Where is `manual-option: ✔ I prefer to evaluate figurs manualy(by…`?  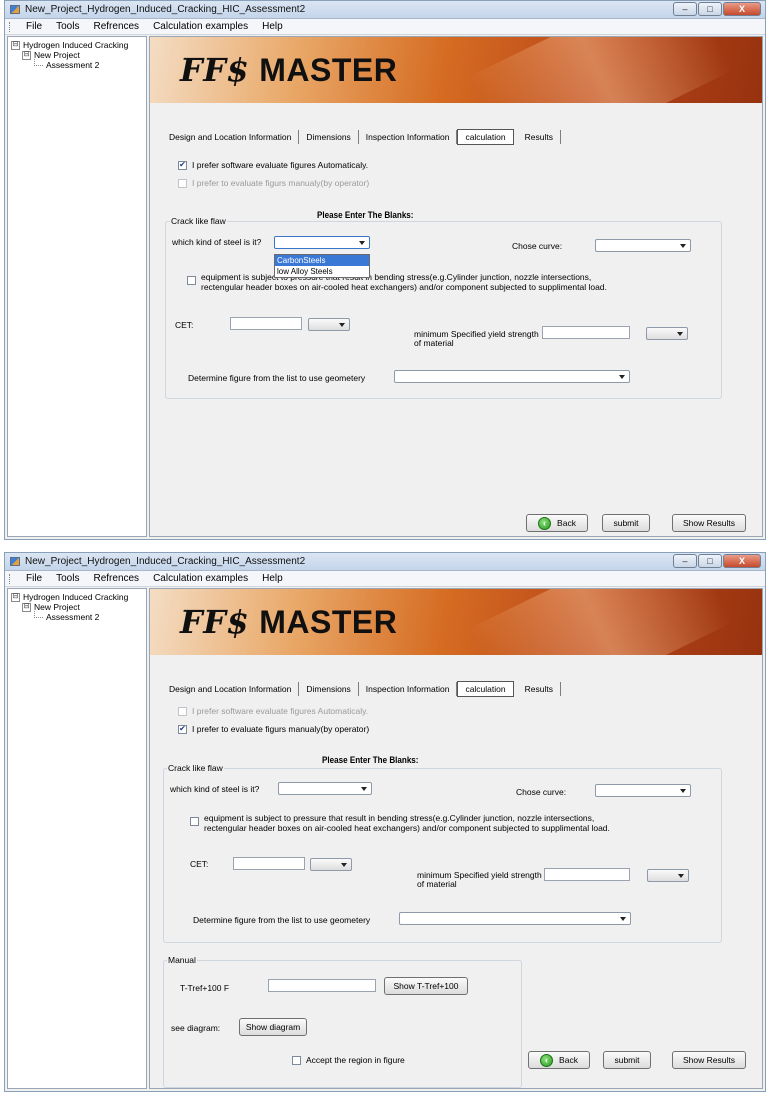 manual-option: ✔ I prefer to evaluate figurs manualy(by… is located at coordinates (273, 729).